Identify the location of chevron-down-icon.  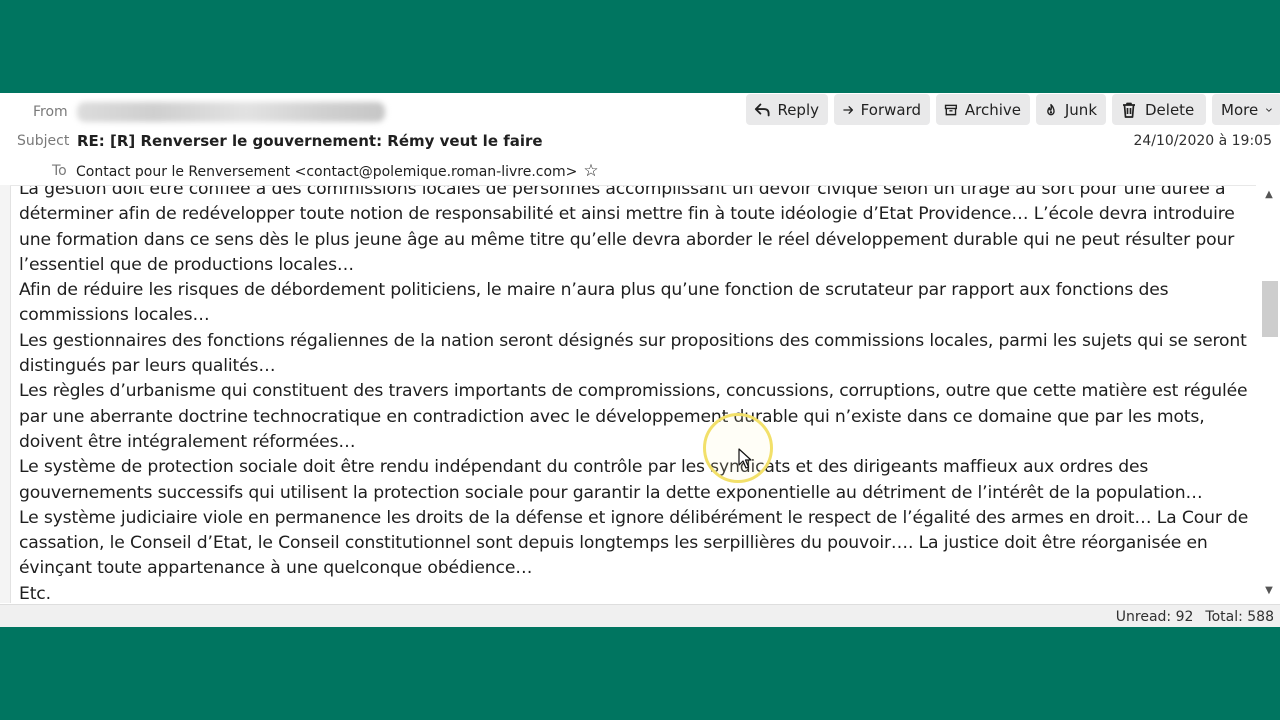
(1269, 109).